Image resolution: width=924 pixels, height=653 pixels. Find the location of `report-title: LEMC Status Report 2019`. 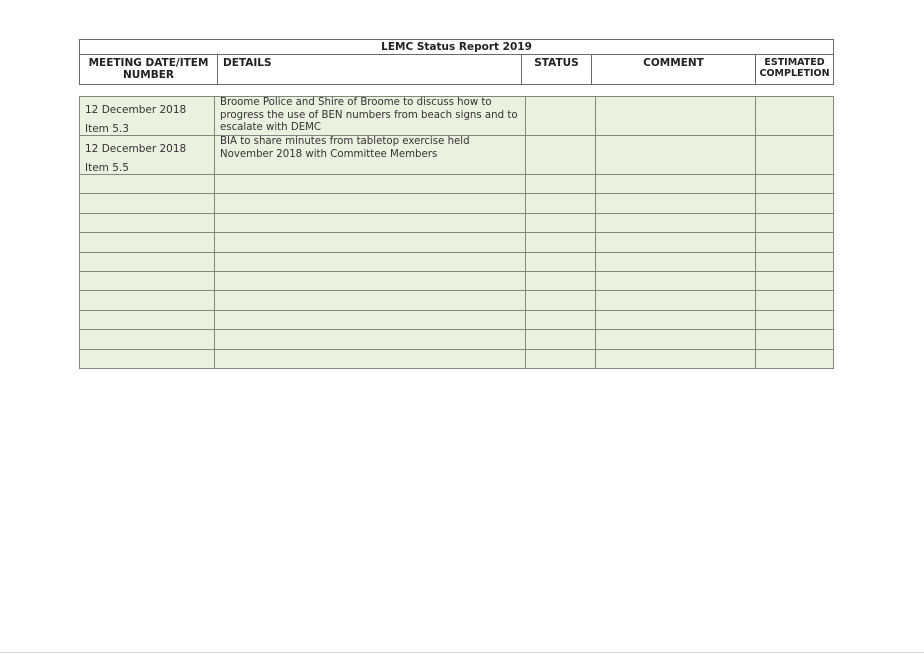

report-title: LEMC Status Report 2019 is located at coordinates (456, 47).